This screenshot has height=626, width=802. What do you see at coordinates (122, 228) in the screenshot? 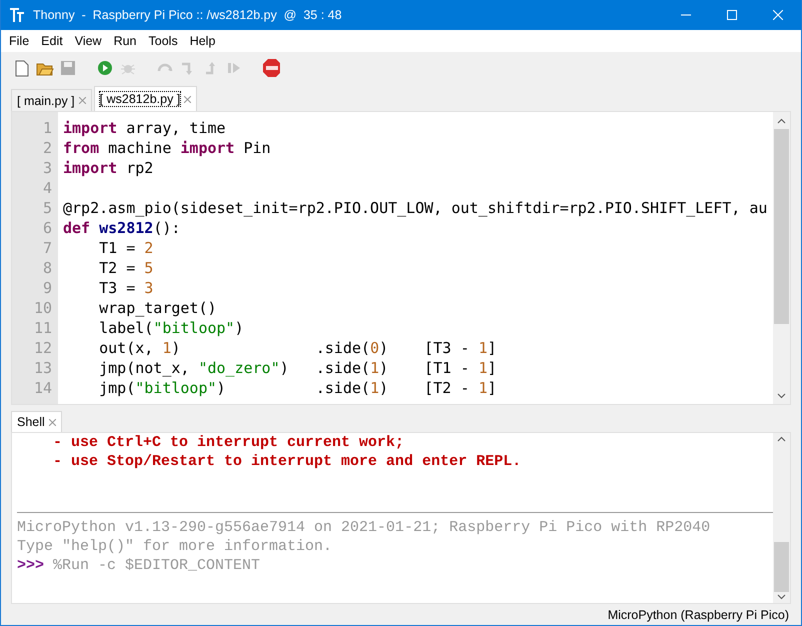
I see `code-line: def ws2812():` at bounding box center [122, 228].